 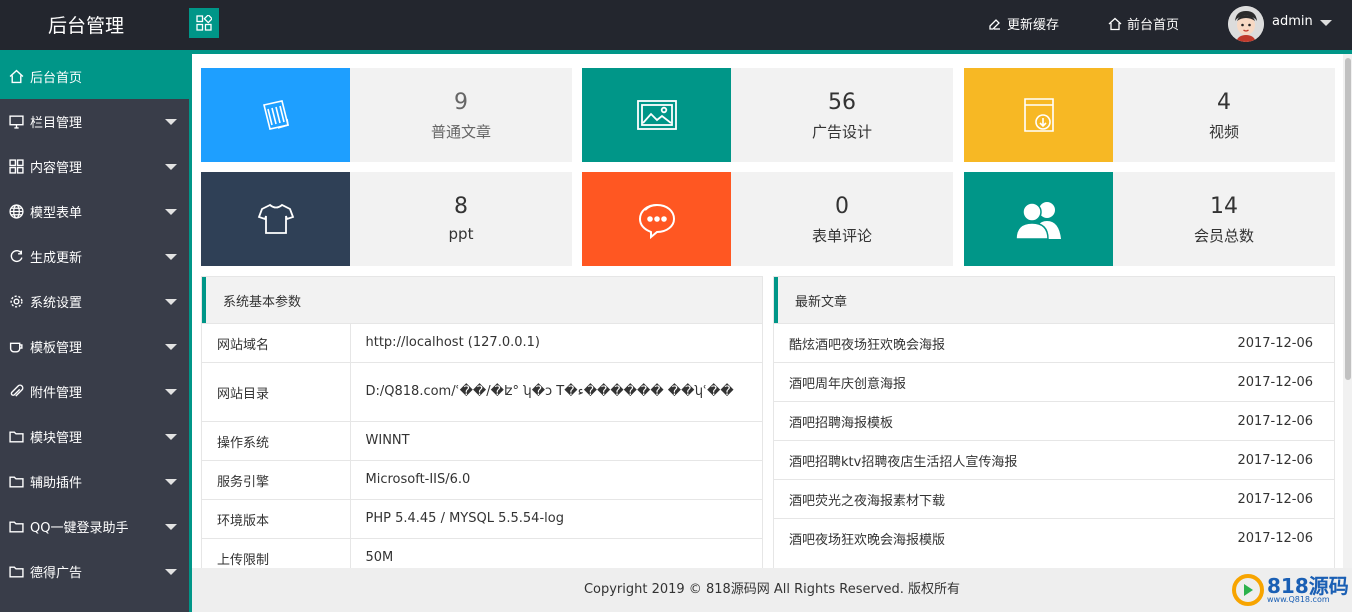 What do you see at coordinates (1054, 342) in the screenshot?
I see `list-item: 酷炫酒吧夜场狂欢晚会海报 2017-12-06` at bounding box center [1054, 342].